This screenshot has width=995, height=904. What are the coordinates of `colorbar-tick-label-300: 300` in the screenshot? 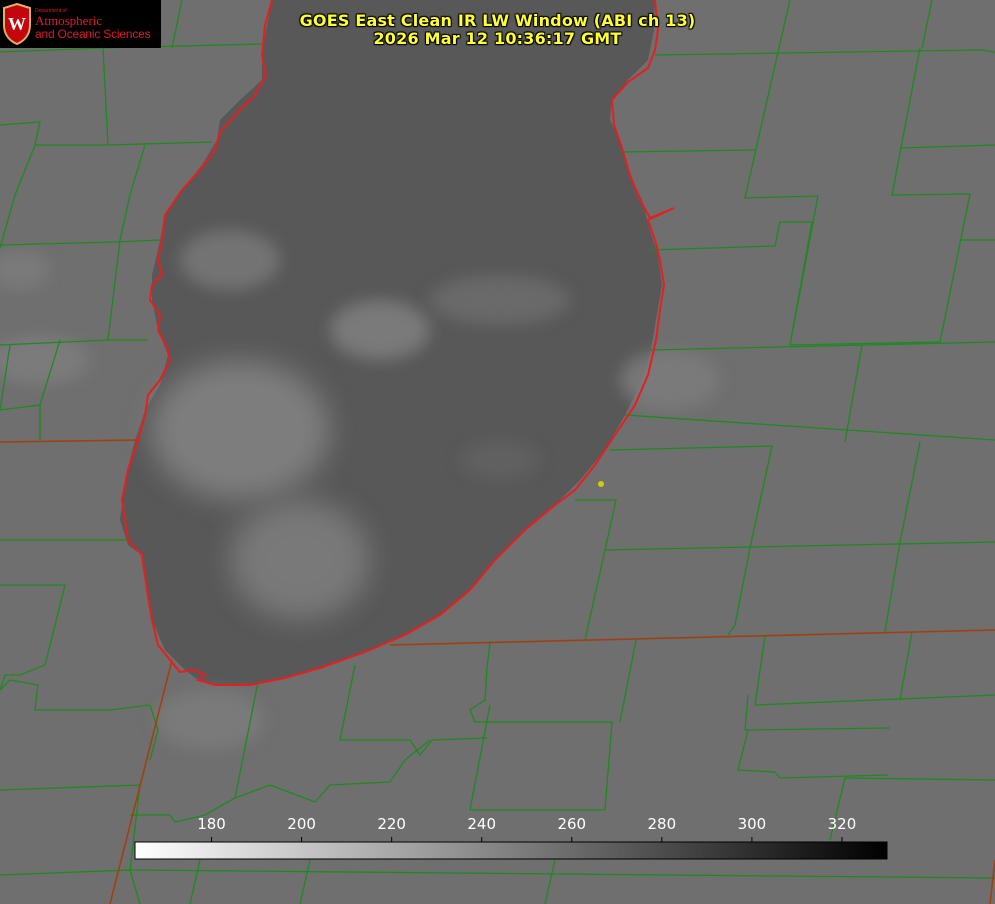 It's located at (752, 824).